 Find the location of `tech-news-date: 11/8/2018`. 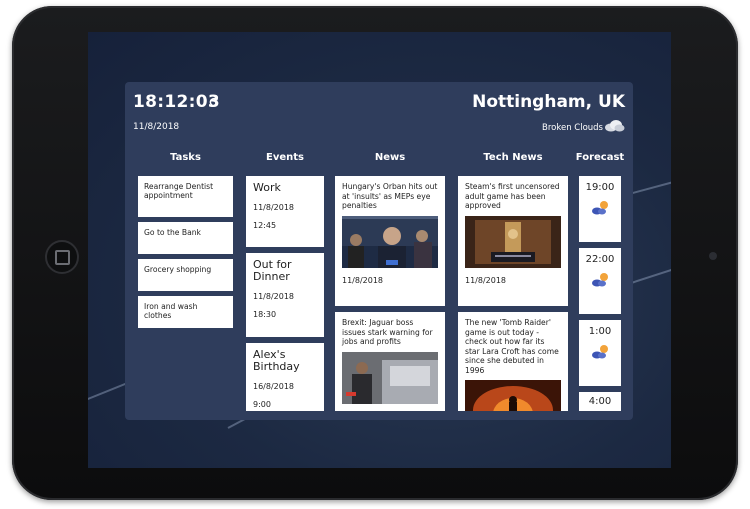

tech-news-date: 11/8/2018 is located at coordinates (486, 280).